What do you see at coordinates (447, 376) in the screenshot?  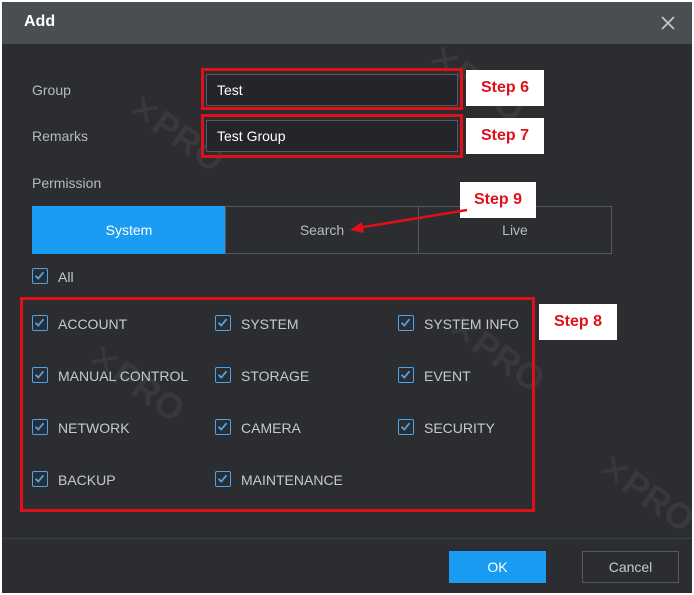 I see `permission-label: EVENT` at bounding box center [447, 376].